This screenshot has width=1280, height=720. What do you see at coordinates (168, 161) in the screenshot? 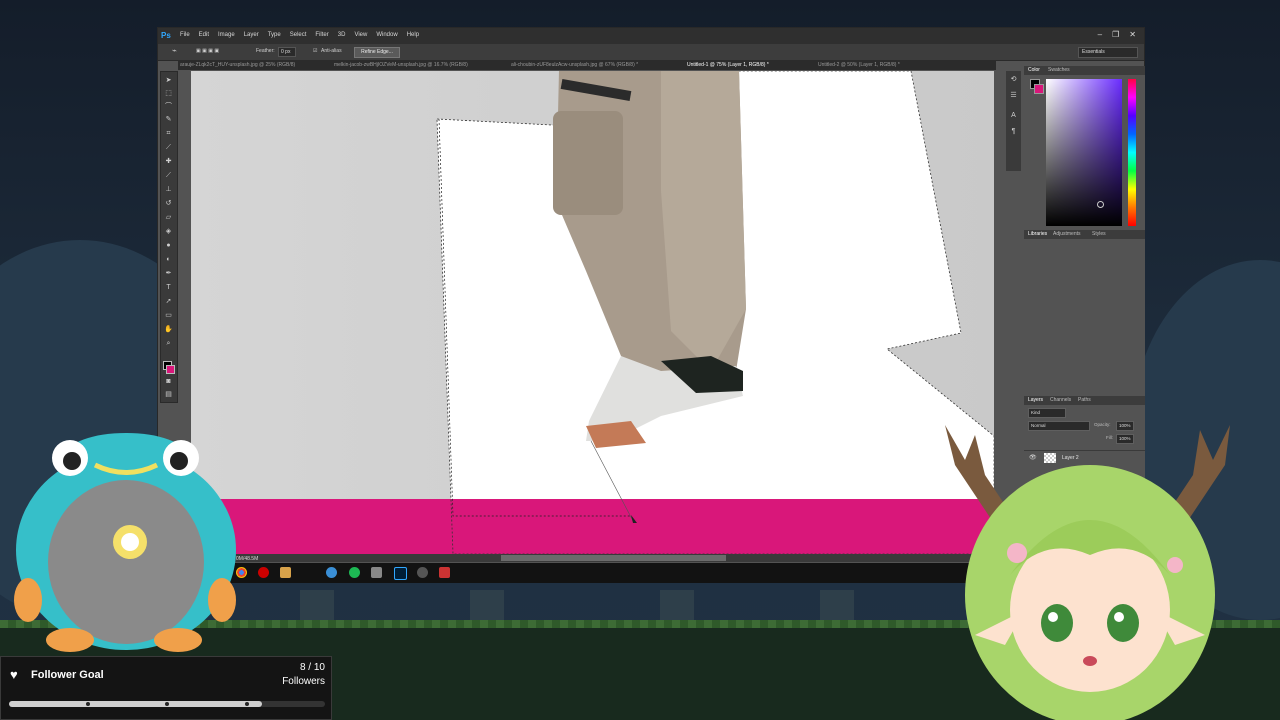
I see `healing-brush-icon: ✚` at bounding box center [168, 161].